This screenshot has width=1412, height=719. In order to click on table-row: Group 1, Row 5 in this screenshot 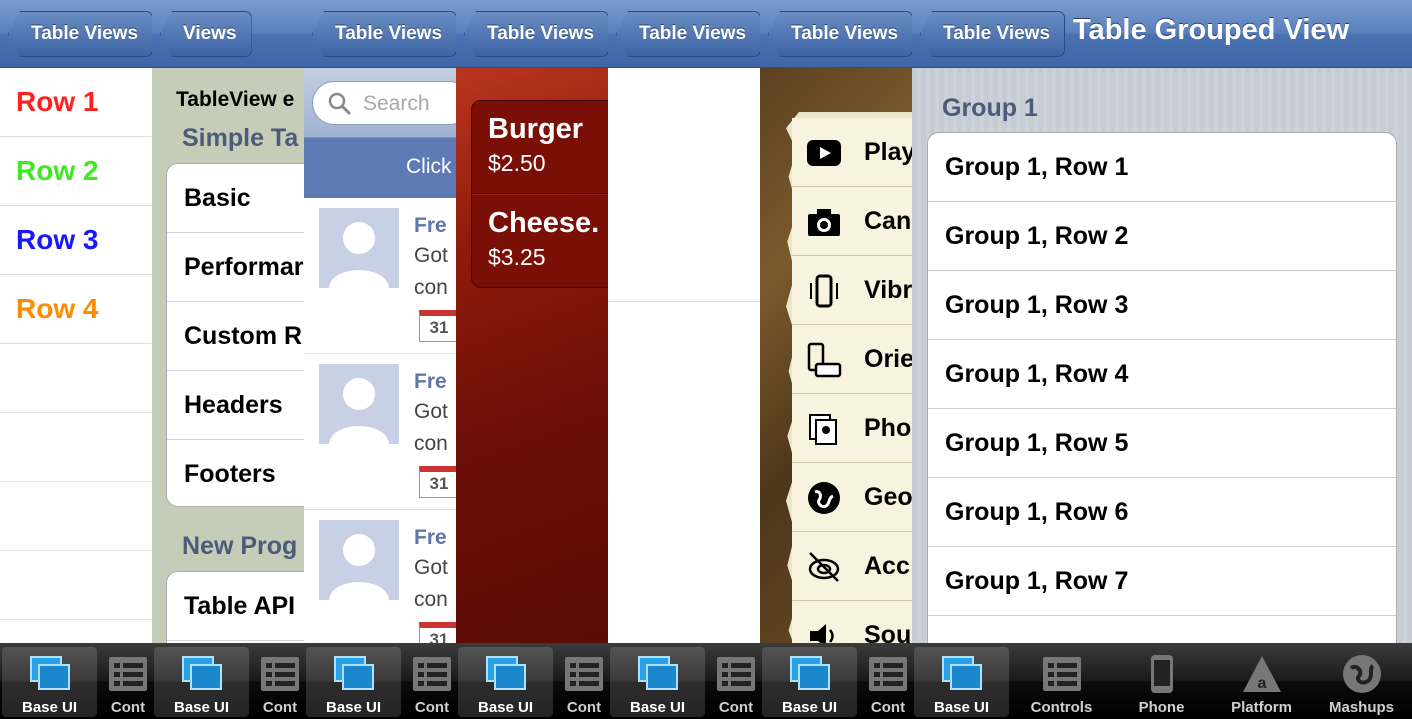, I will do `click(1162, 443)`.